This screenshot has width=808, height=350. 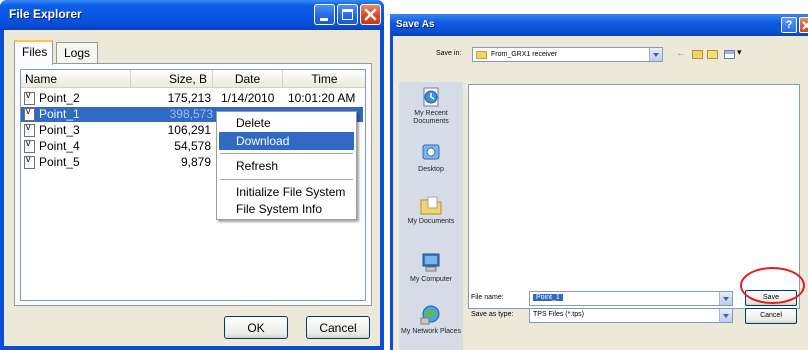 I want to click on file-time: 10:01:20 AM, so click(x=322, y=98).